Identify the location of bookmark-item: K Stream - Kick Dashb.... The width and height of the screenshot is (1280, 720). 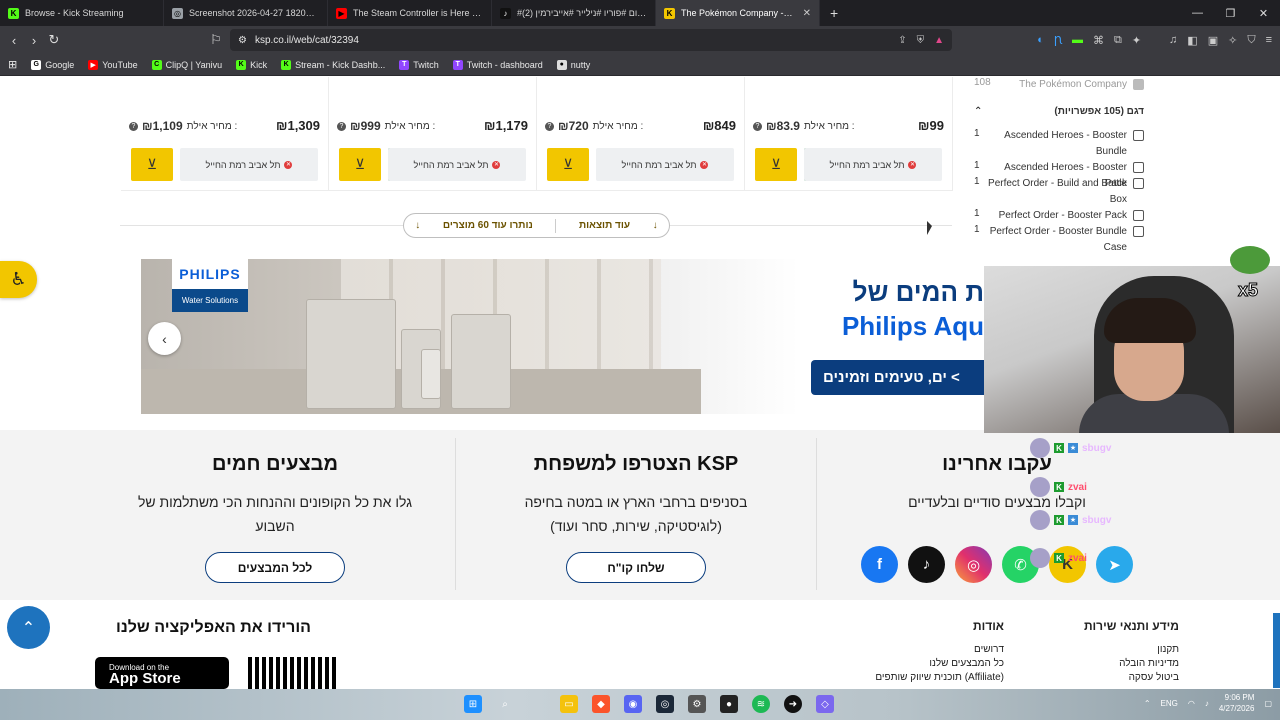
(333, 64).